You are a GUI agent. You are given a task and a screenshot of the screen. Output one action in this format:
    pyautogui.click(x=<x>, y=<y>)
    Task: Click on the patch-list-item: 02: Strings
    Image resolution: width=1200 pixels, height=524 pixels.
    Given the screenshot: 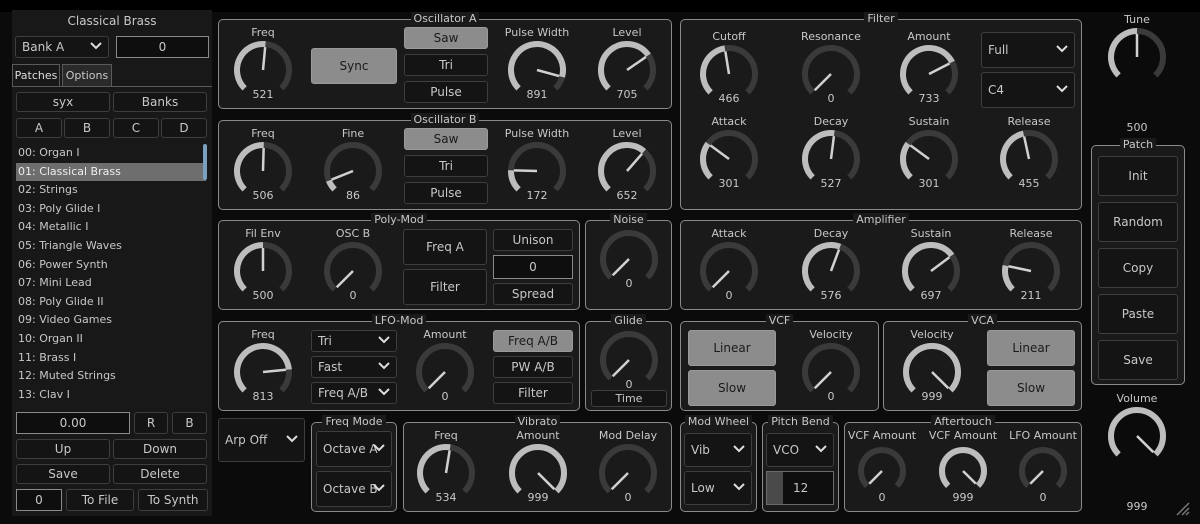 What is the action you would take?
    pyautogui.click(x=111, y=190)
    